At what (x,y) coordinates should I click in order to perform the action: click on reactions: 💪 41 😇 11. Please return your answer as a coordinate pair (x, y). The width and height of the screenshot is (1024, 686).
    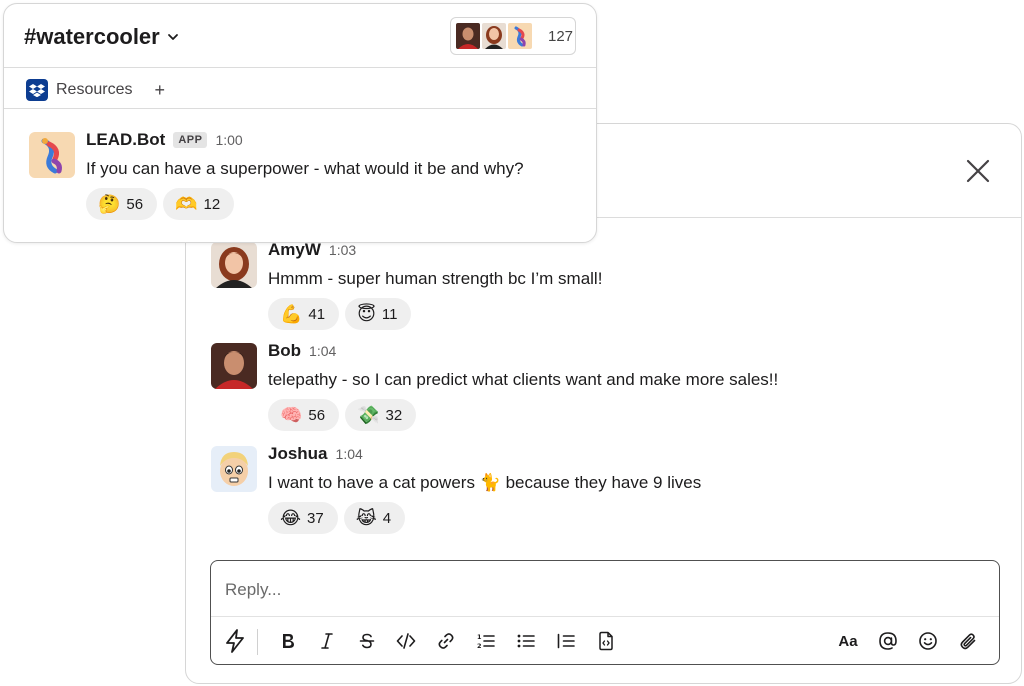
    Looking at the image, I should click on (435, 314).